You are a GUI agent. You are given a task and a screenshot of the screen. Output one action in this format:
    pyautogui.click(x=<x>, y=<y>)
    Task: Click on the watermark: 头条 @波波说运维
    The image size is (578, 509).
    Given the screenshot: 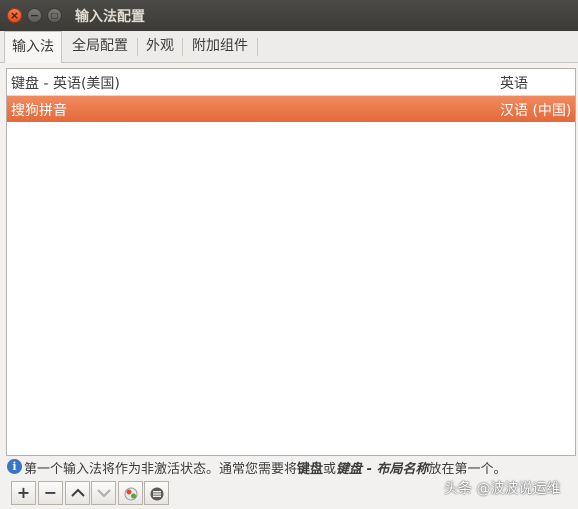 What is the action you would take?
    pyautogui.click(x=502, y=489)
    